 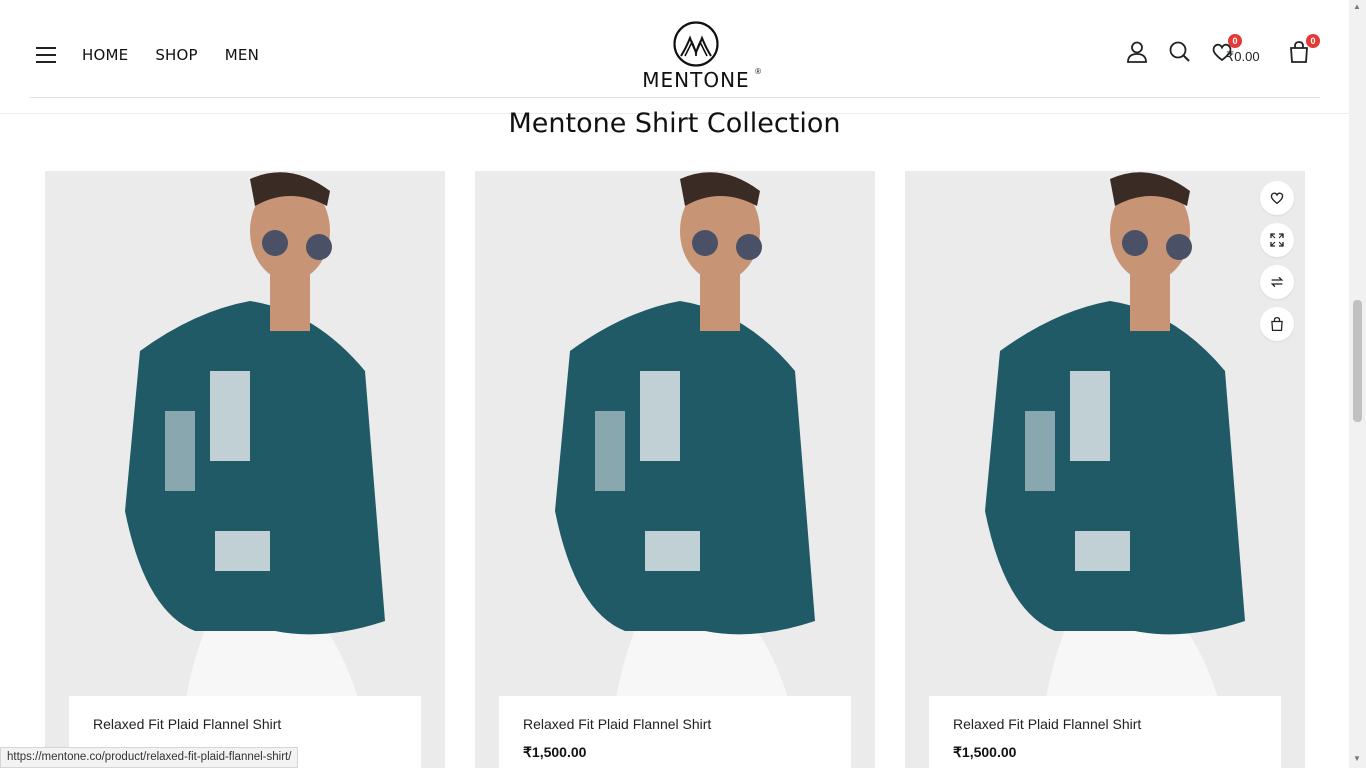 I want to click on compare-icon, so click(x=1277, y=282).